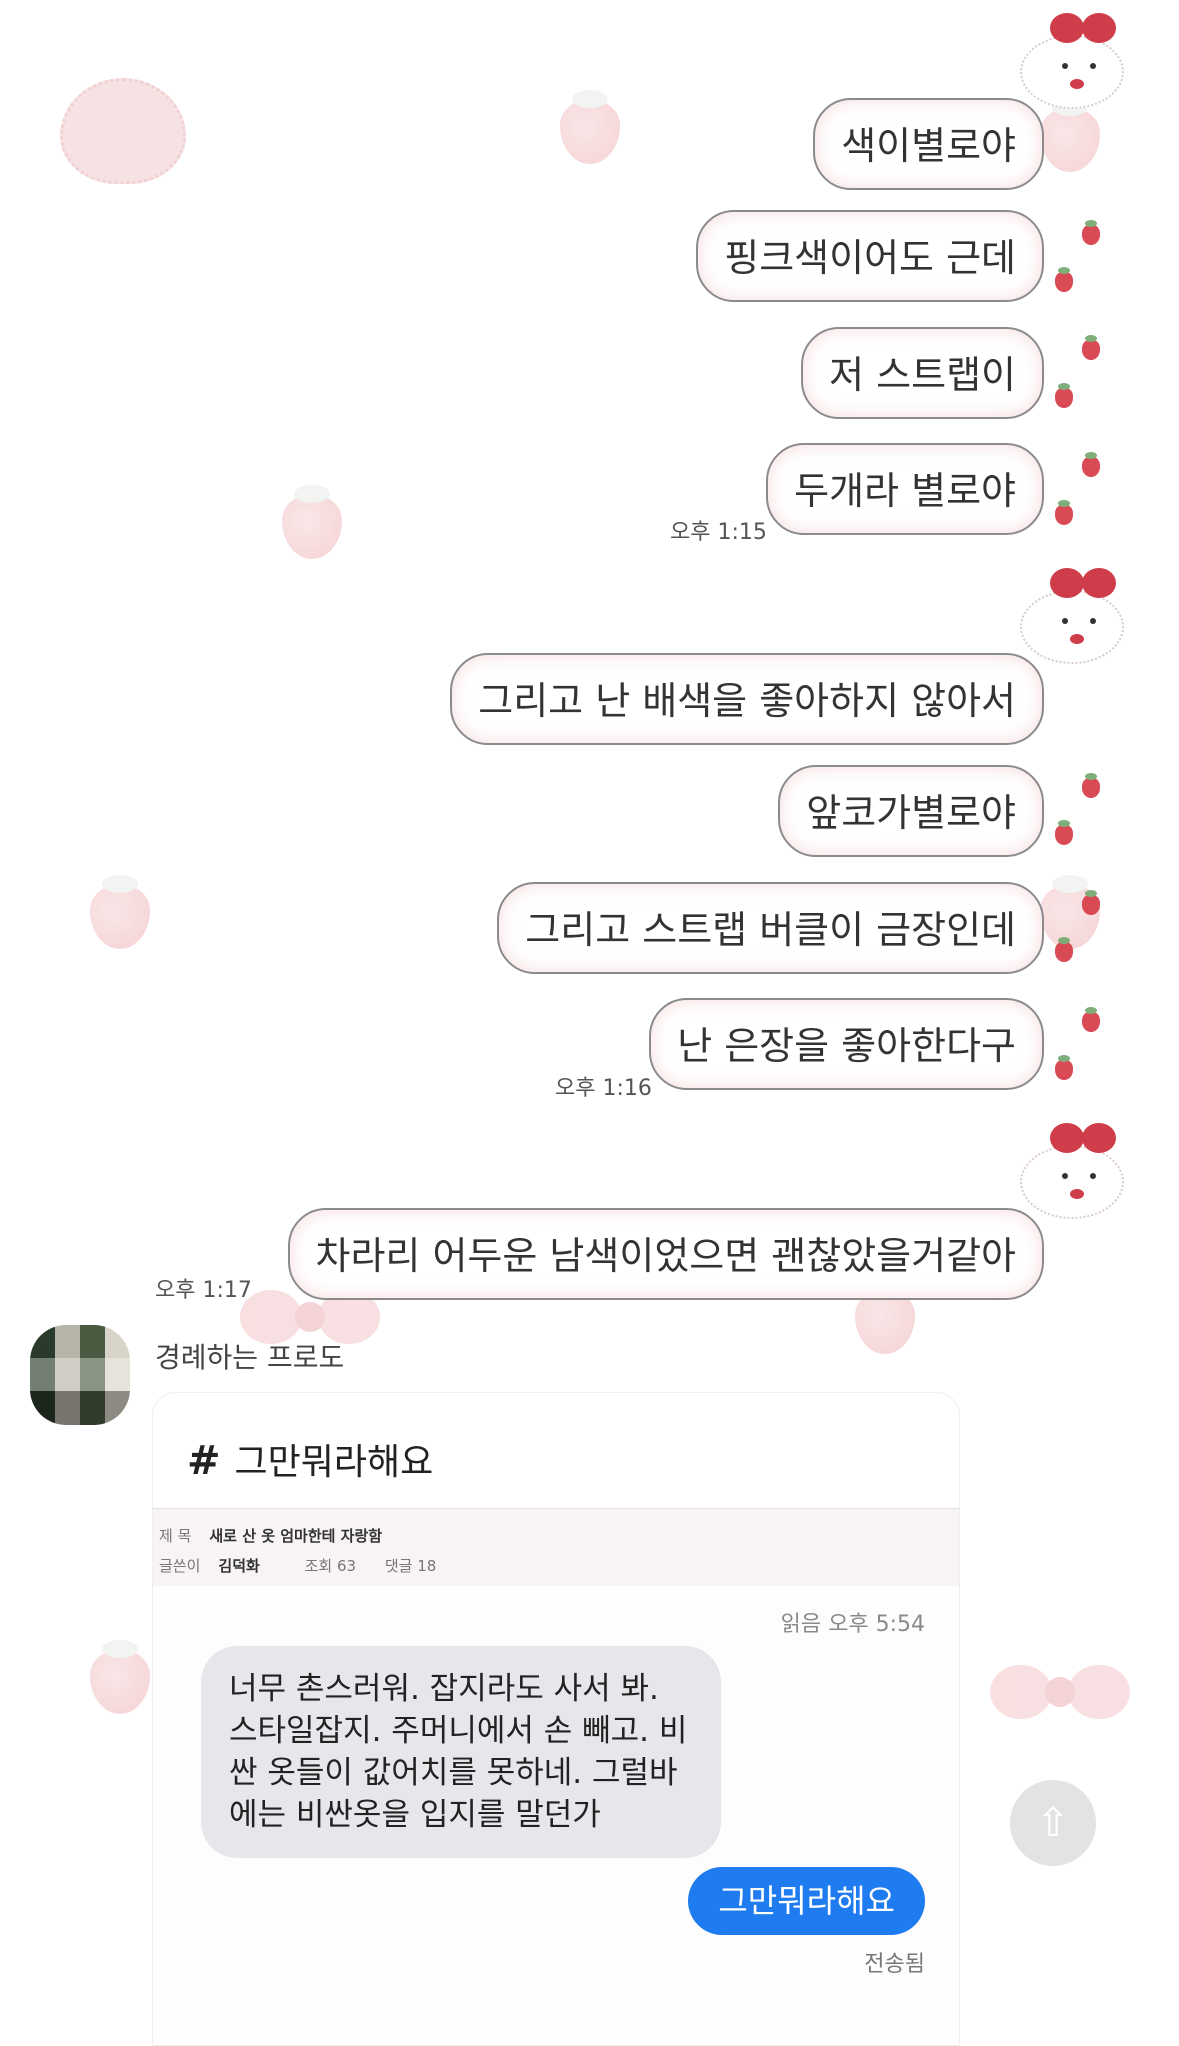 This screenshot has width=1179, height=2046. What do you see at coordinates (398, 1566) in the screenshot?
I see `comments-label: 댓글` at bounding box center [398, 1566].